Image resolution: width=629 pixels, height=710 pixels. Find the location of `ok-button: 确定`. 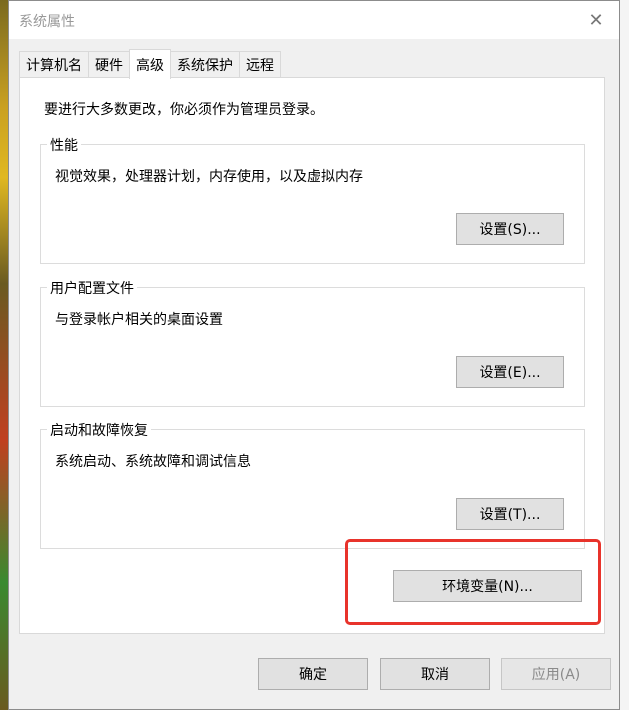

ok-button: 确定 is located at coordinates (313, 674).